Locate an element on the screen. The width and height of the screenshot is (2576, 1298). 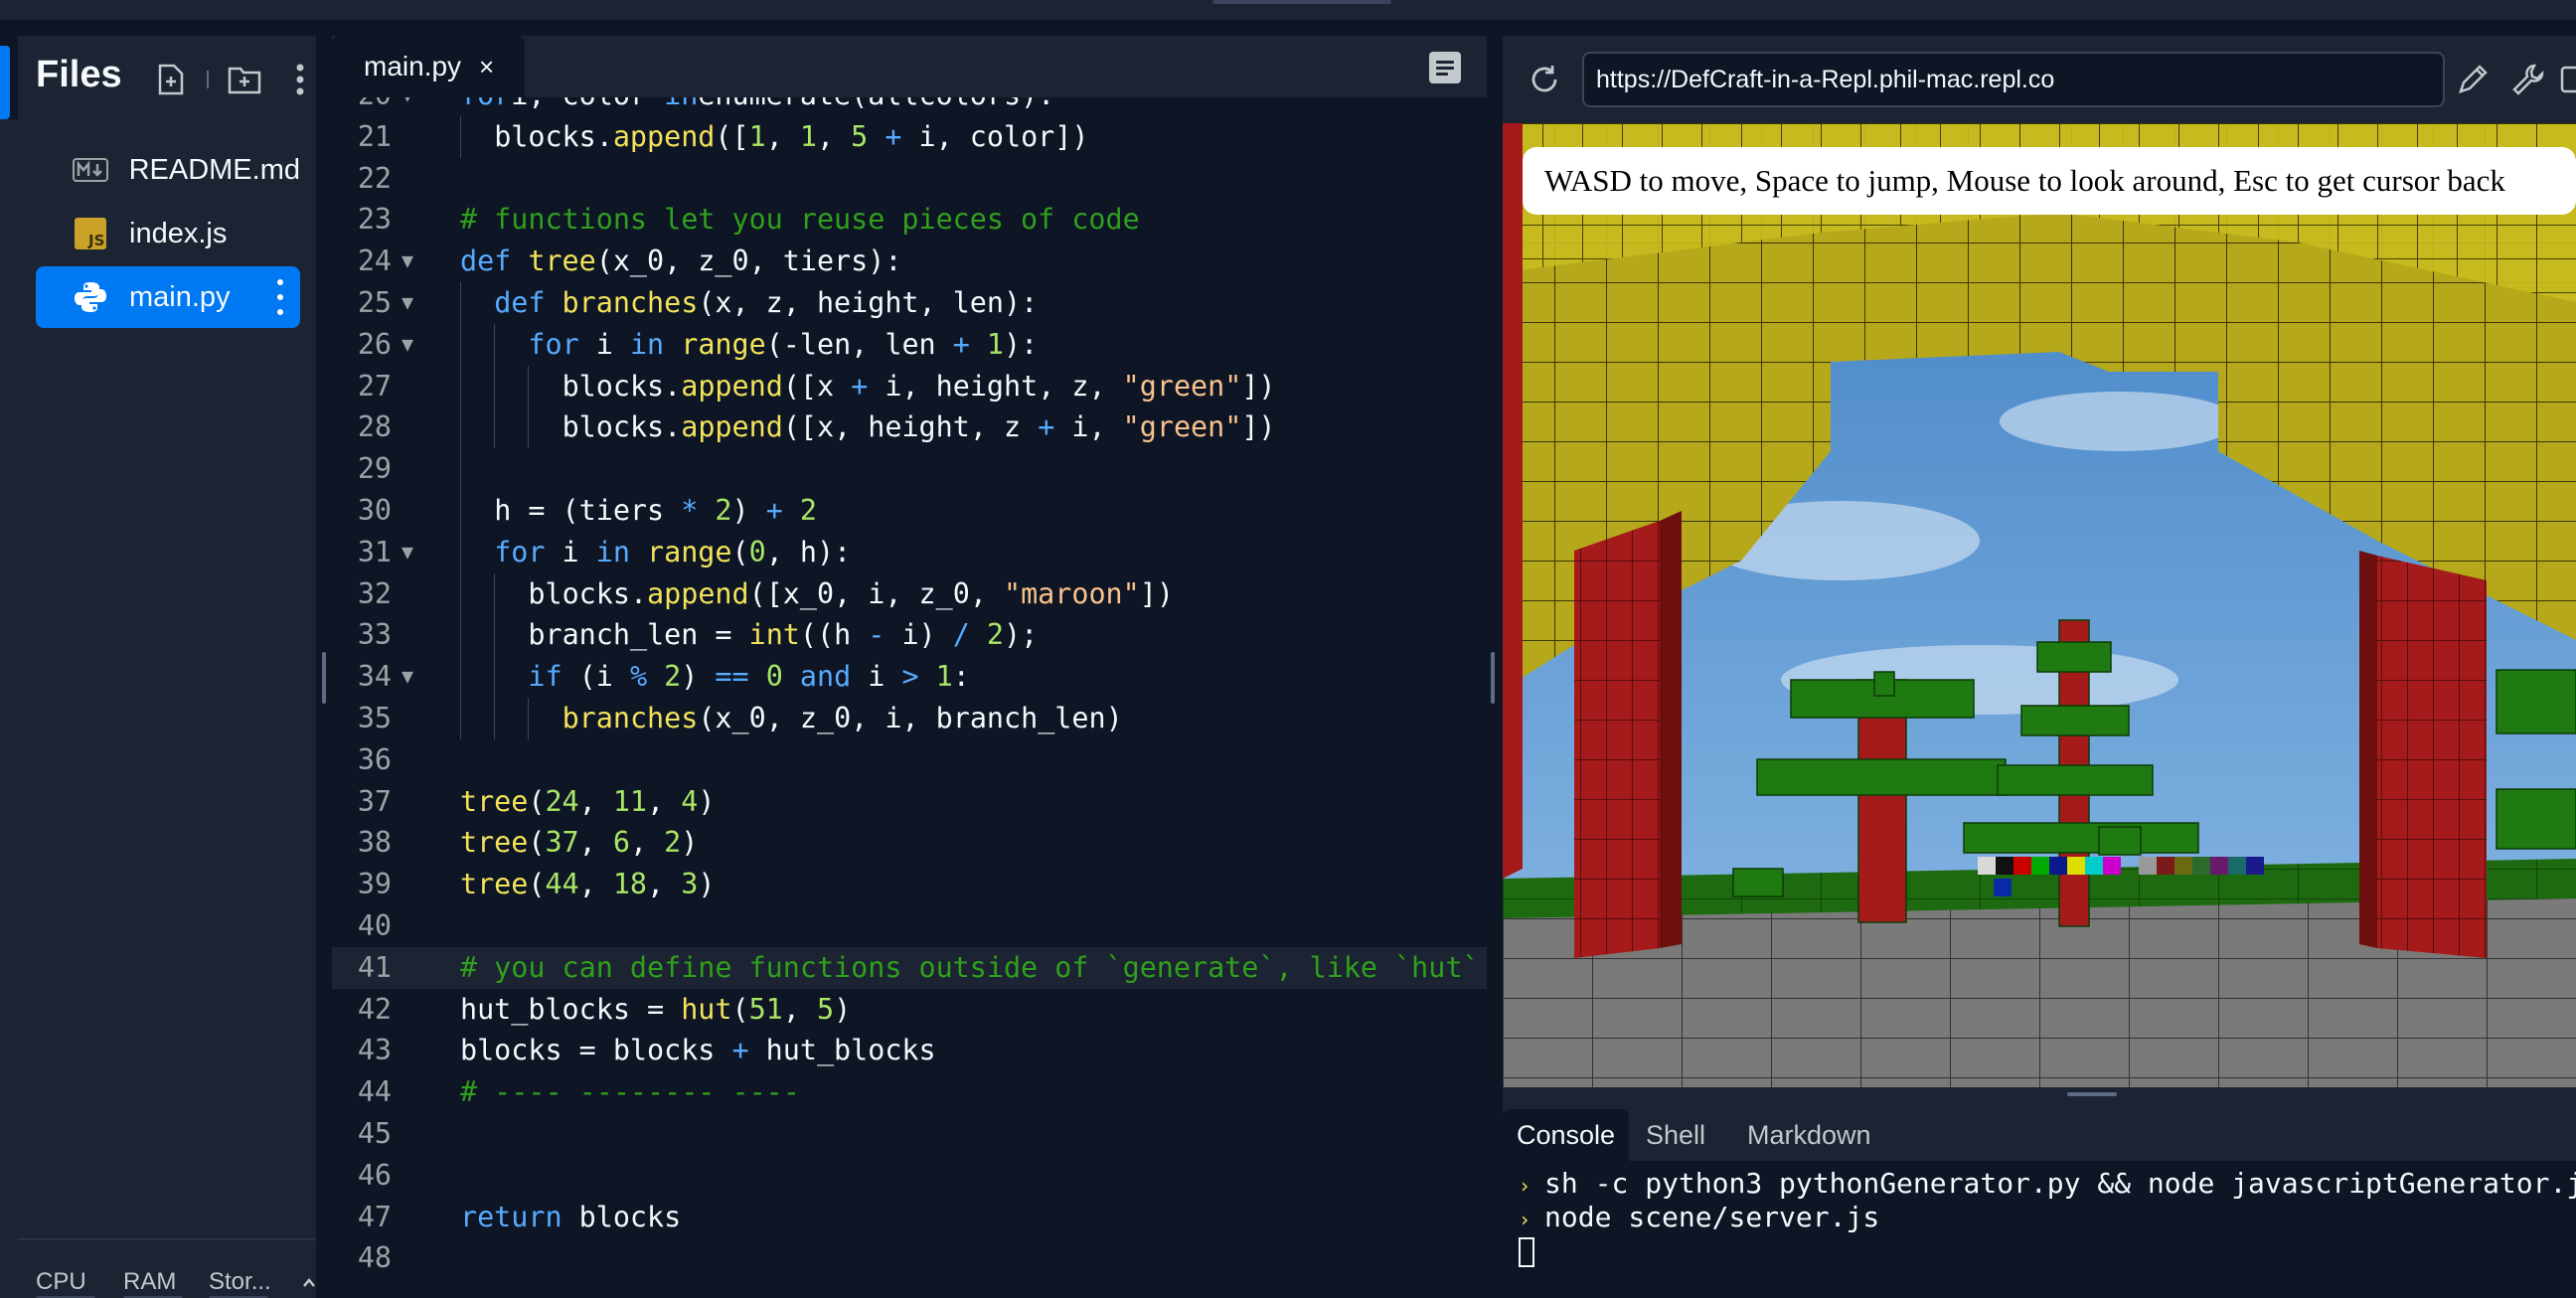
code-line: 29 is located at coordinates (909, 469).